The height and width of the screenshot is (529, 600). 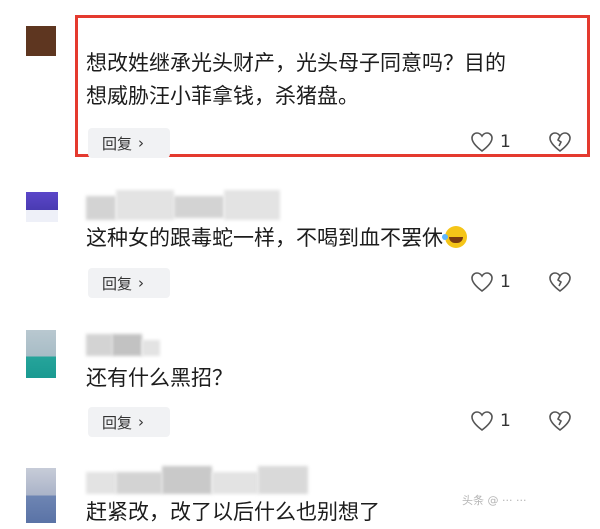 What do you see at coordinates (494, 500) in the screenshot?
I see `watermark: 头条 @ ··· ···` at bounding box center [494, 500].